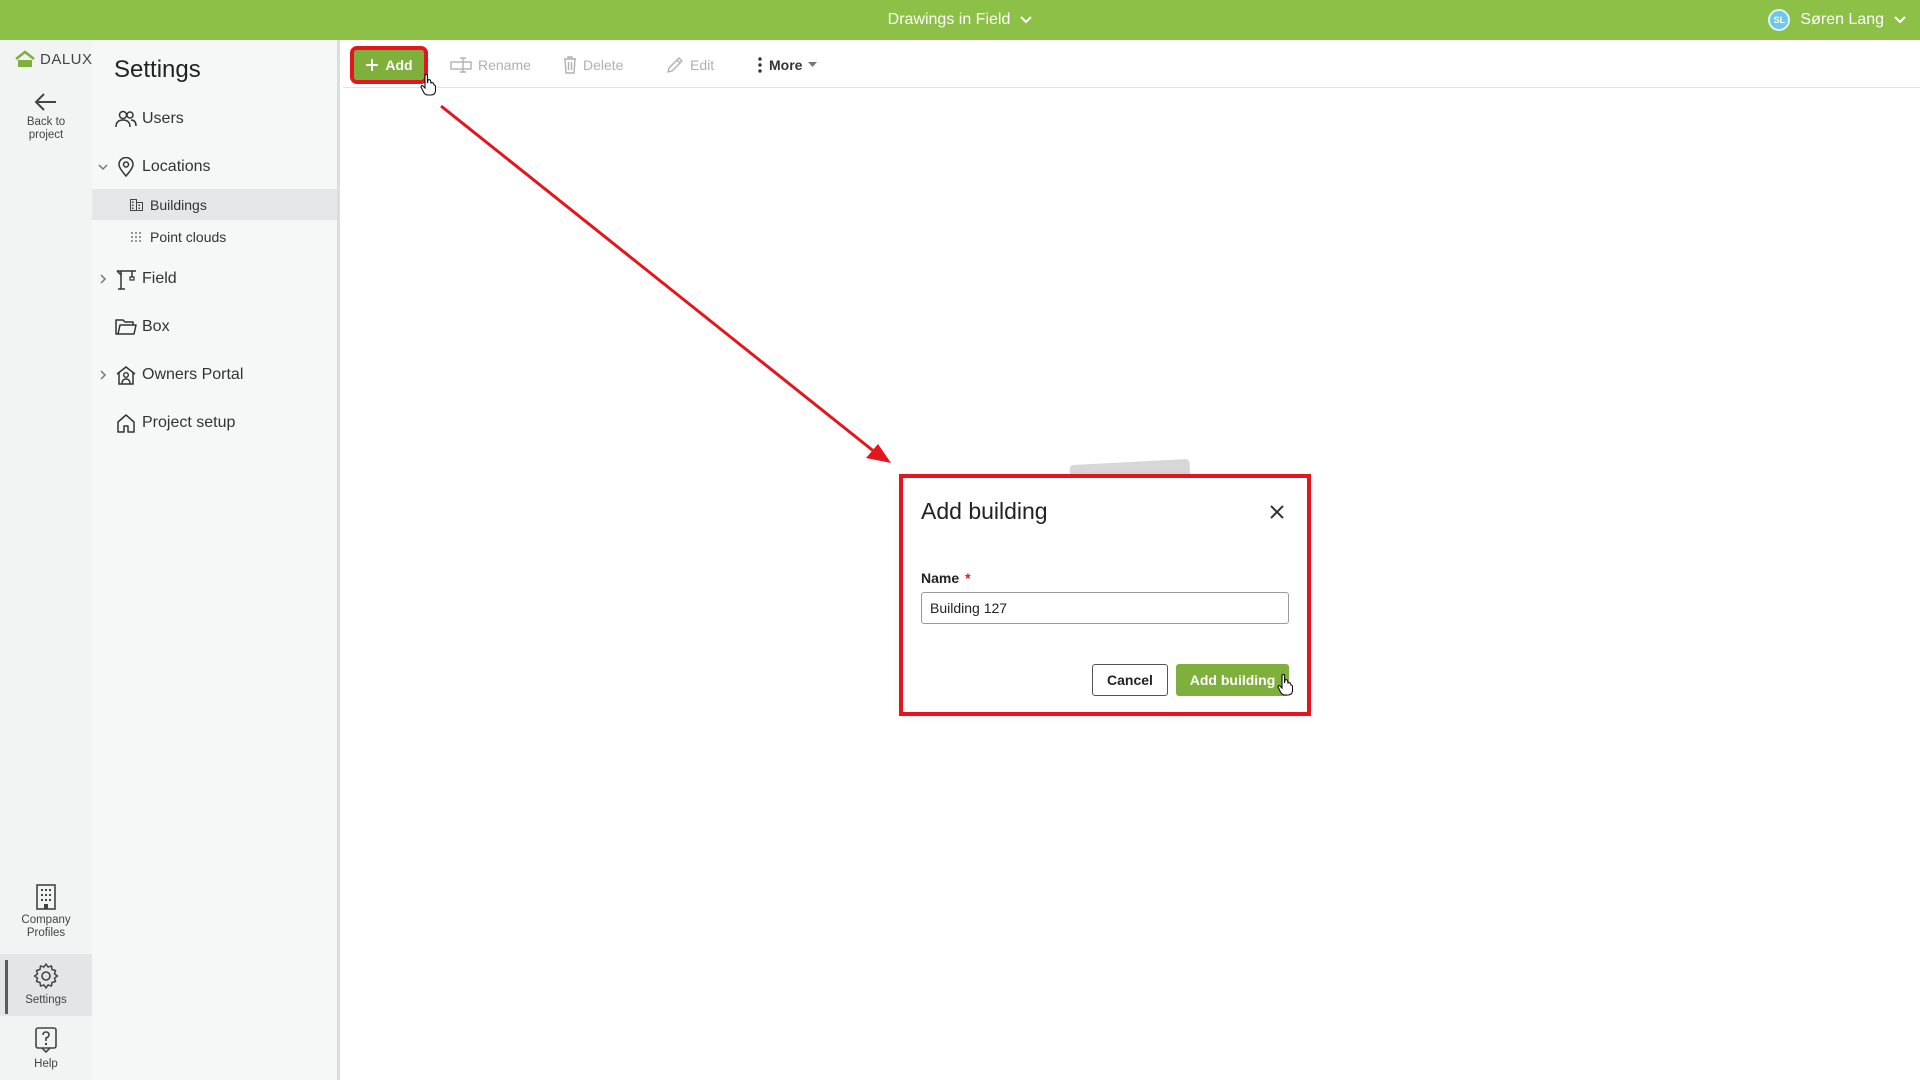  I want to click on logo-text: DALUX, so click(66, 59).